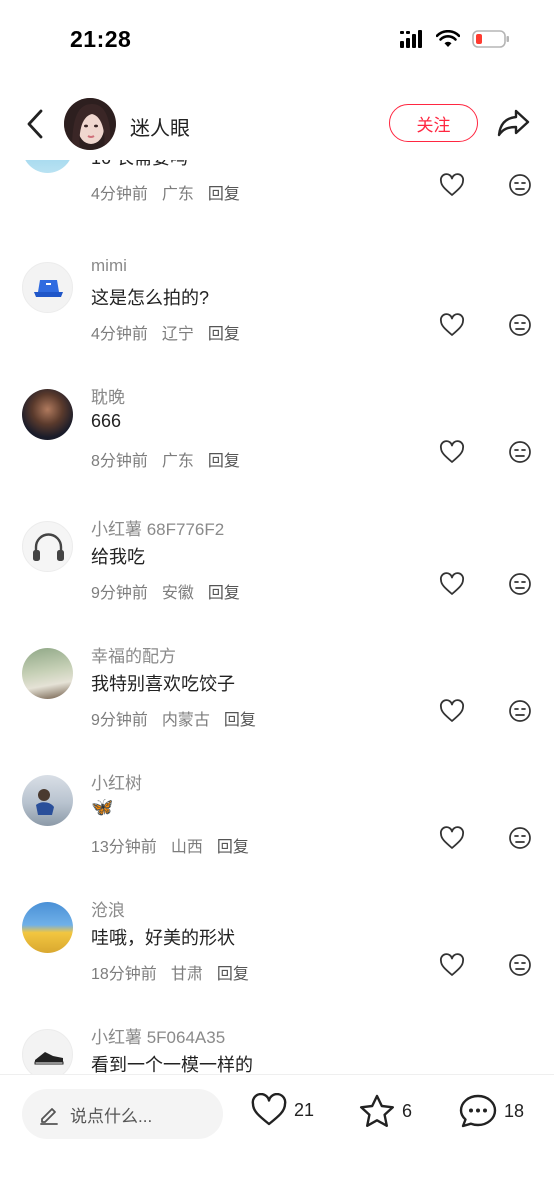  Describe the element at coordinates (277, 703) in the screenshot. I see `comment-item: 幸福的配方 我特别喜欢吃饺子 9分钟前 内蒙古 回复` at that location.